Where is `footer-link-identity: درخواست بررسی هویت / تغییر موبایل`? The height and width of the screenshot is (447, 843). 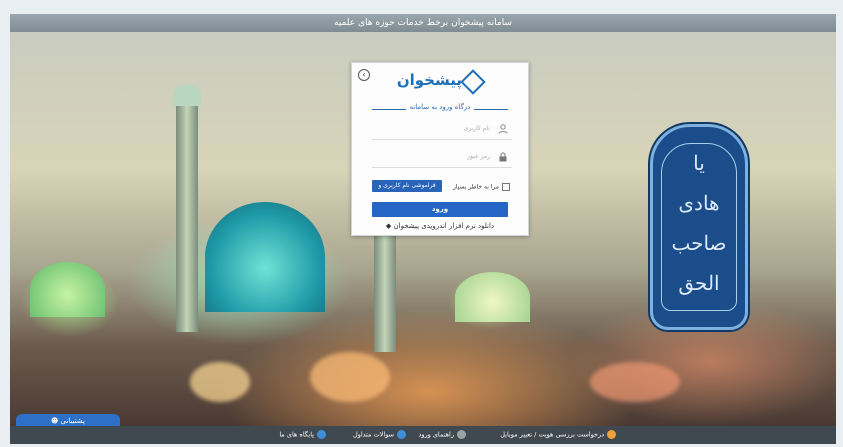 footer-link-identity: درخواست بررسی هویت / تغییر موبایل is located at coordinates (558, 434).